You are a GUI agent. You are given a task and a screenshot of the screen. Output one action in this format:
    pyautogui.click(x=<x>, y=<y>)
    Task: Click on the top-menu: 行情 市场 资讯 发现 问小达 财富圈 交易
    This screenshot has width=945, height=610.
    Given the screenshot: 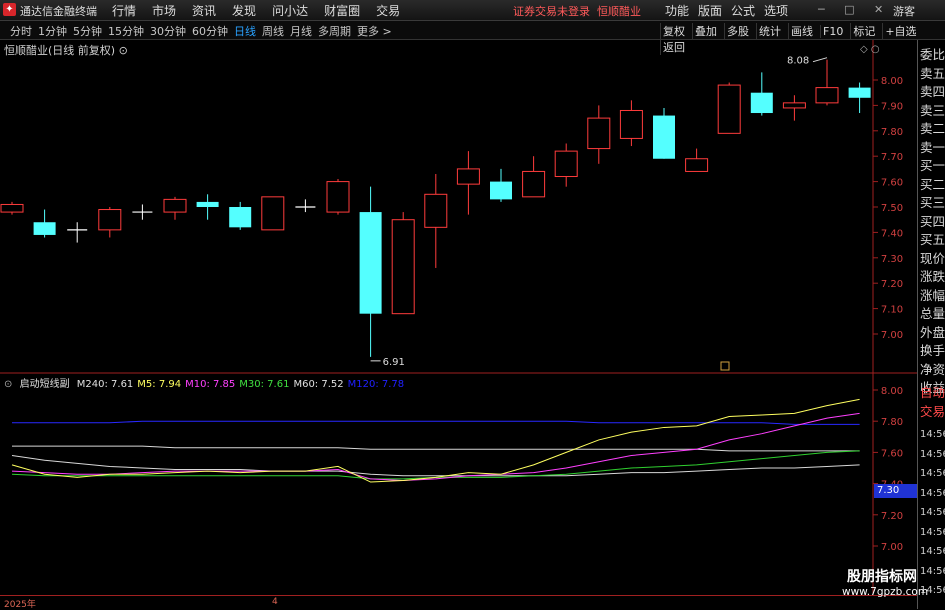 What is the action you would take?
    pyautogui.click(x=264, y=10)
    